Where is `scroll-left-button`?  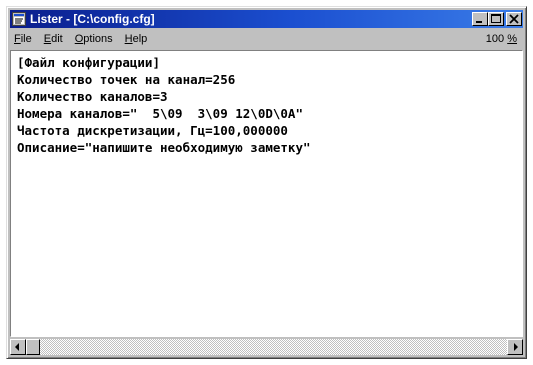
scroll-left-button is located at coordinates (18, 347).